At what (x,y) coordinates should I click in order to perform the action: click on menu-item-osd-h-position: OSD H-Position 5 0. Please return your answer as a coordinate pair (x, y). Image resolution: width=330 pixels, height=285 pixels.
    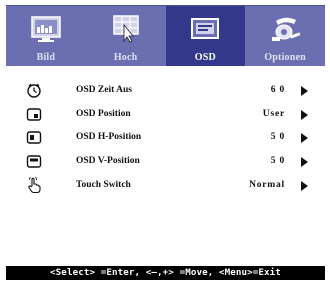
    Looking at the image, I should click on (165, 138).